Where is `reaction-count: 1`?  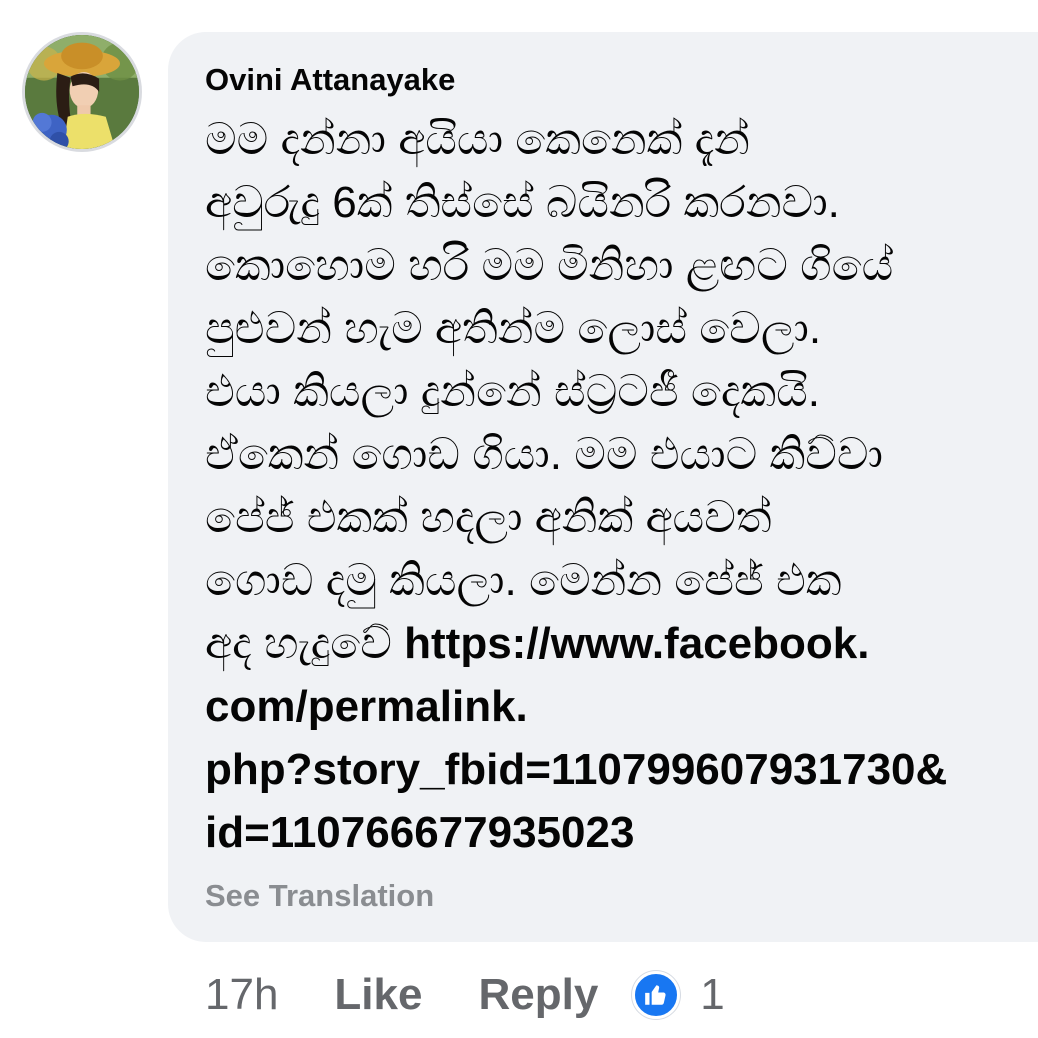
reaction-count: 1 is located at coordinates (712, 995).